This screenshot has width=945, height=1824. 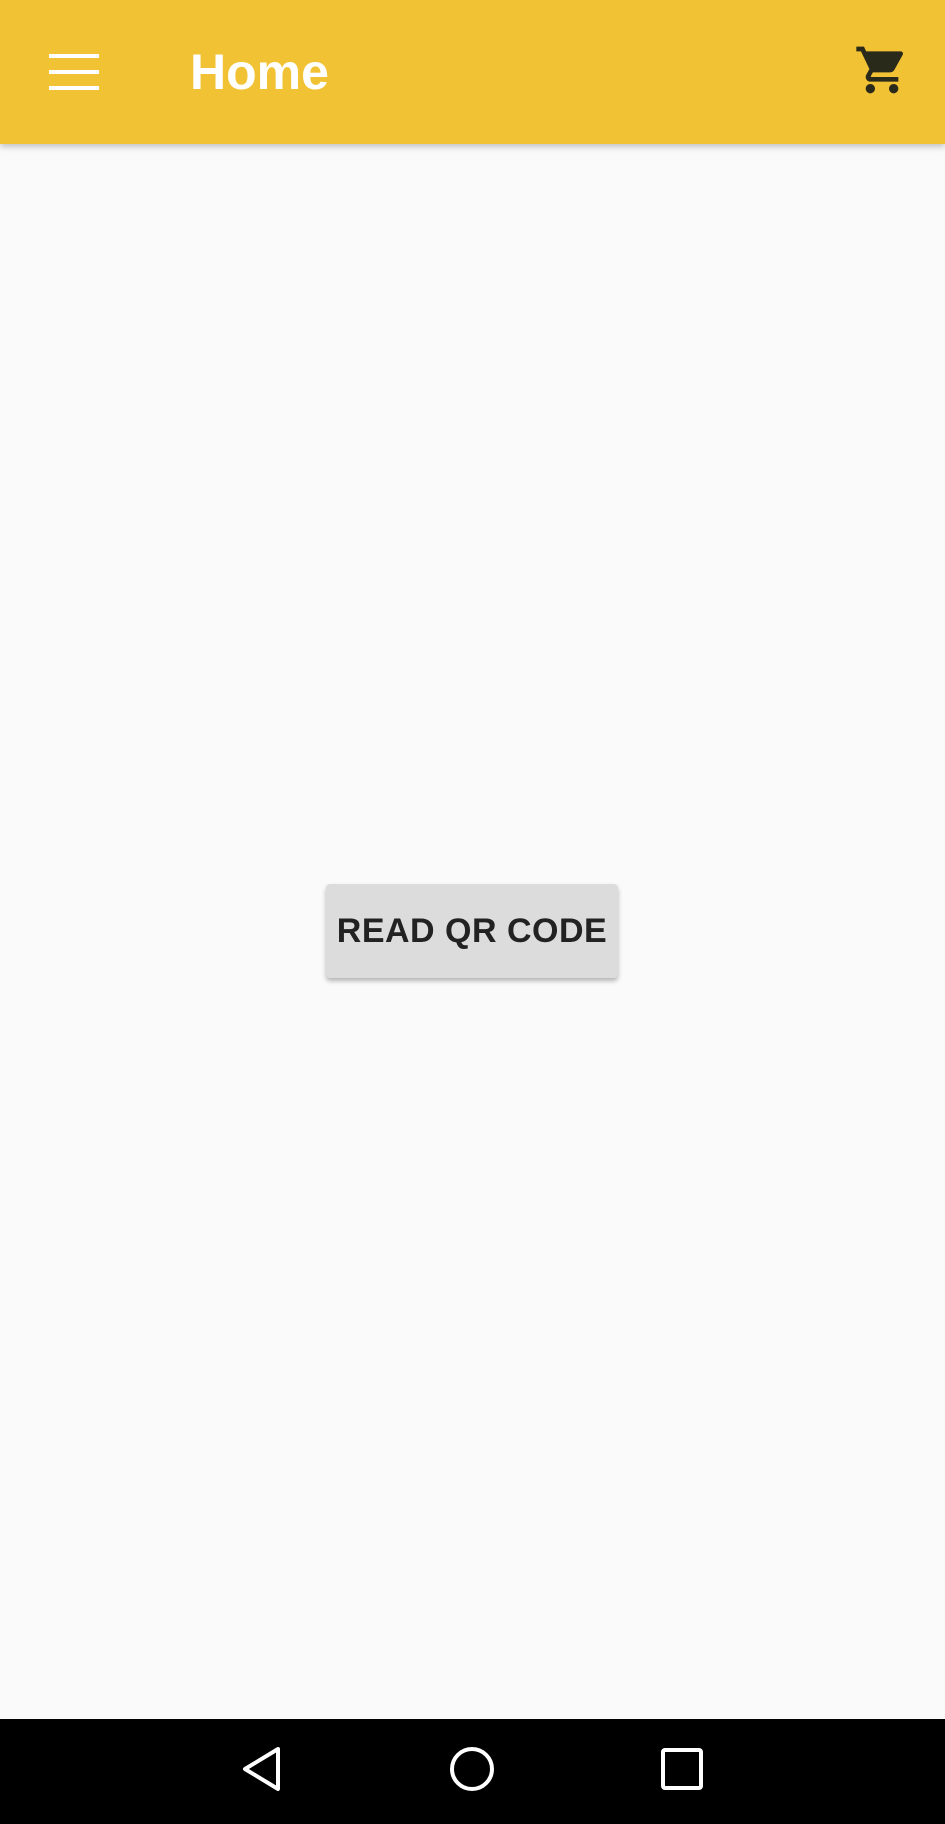 I want to click on read-qr-code-button: READ QR CODE, so click(x=472, y=931).